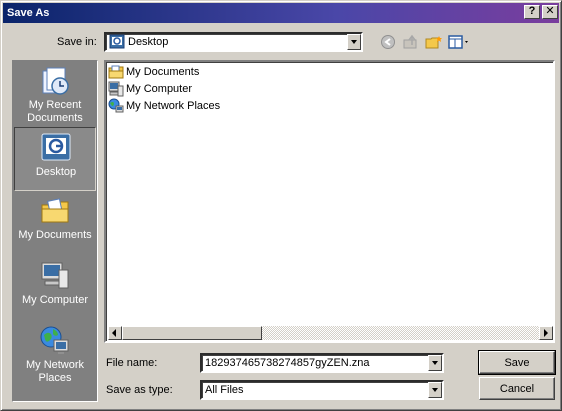  What do you see at coordinates (55, 290) in the screenshot?
I see `place-my-computer: My Computer` at bounding box center [55, 290].